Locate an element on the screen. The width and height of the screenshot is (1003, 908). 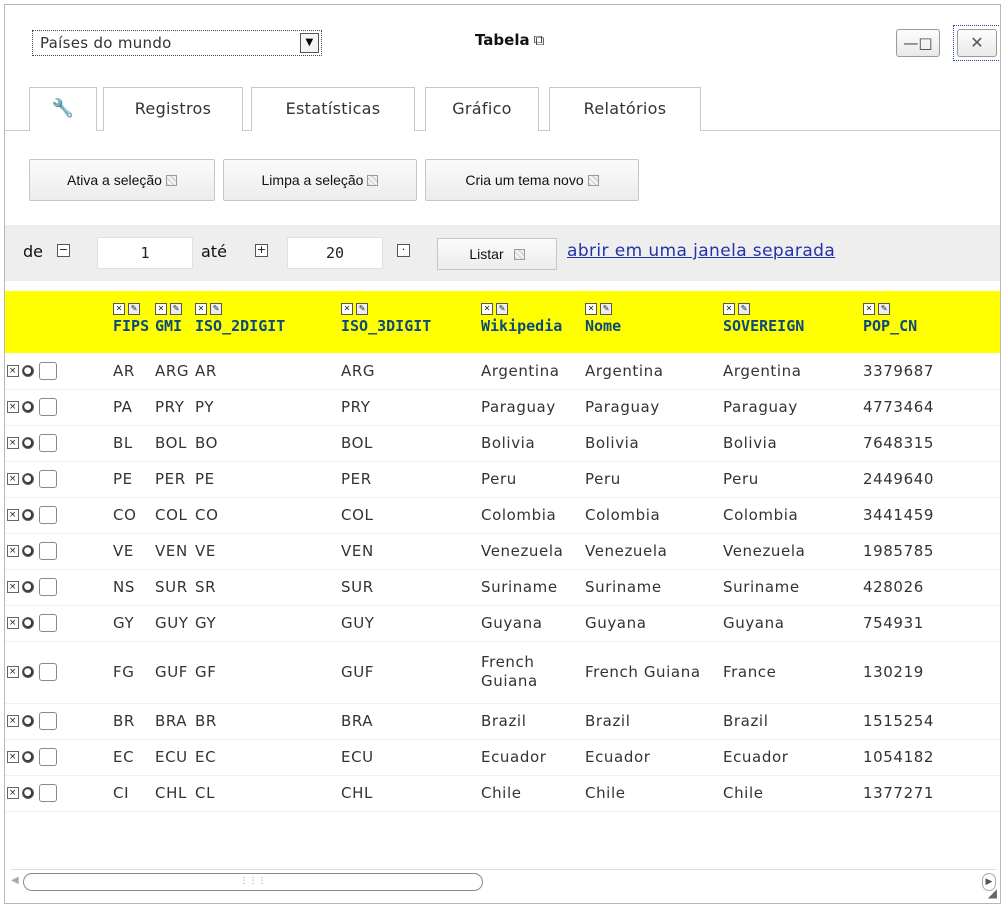
clear-selection-button: Limpa a seleção is located at coordinates (320, 180).